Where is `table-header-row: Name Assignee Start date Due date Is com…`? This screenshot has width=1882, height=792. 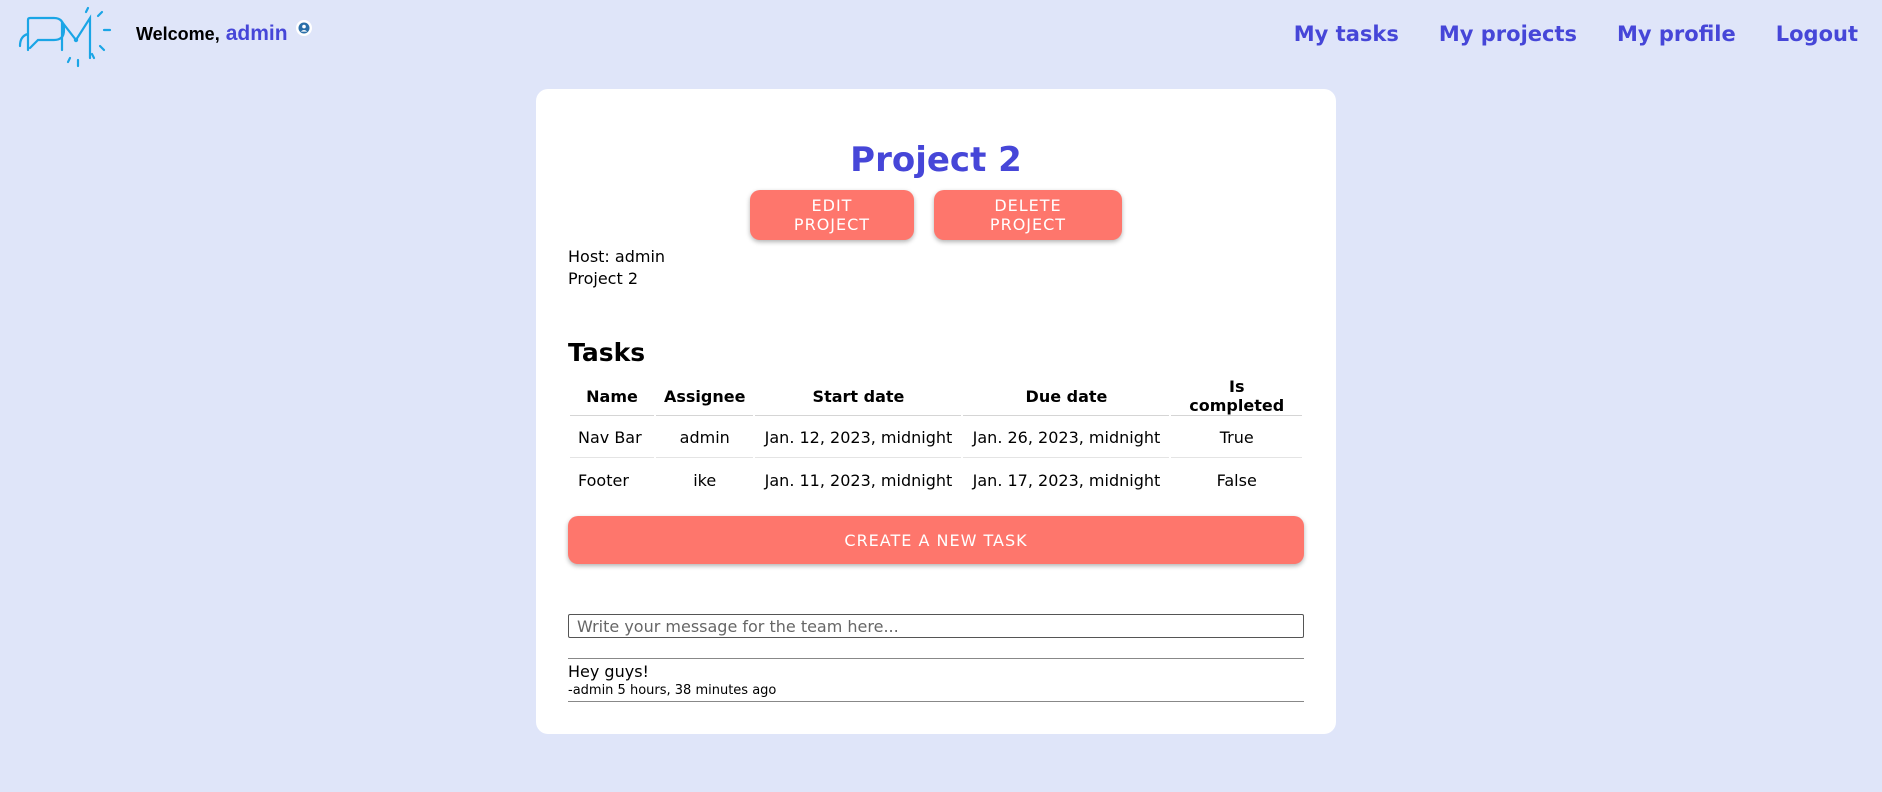 table-header-row: Name Assignee Start date Due date Is com… is located at coordinates (936, 396).